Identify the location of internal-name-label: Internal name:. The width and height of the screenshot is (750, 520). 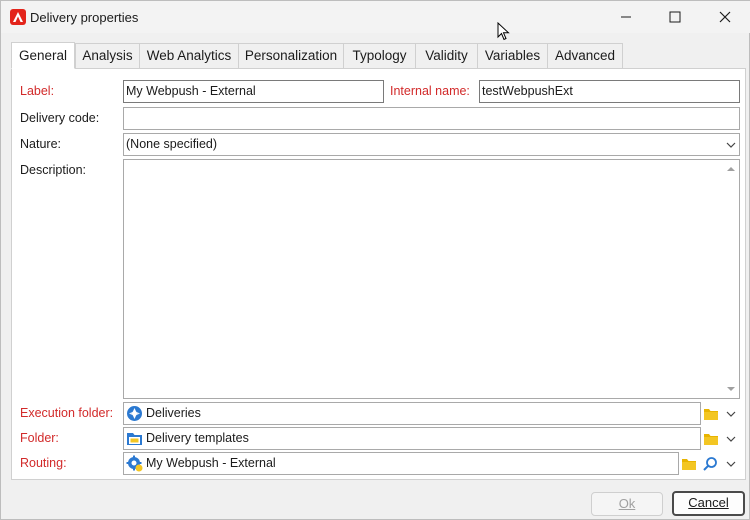
(430, 91).